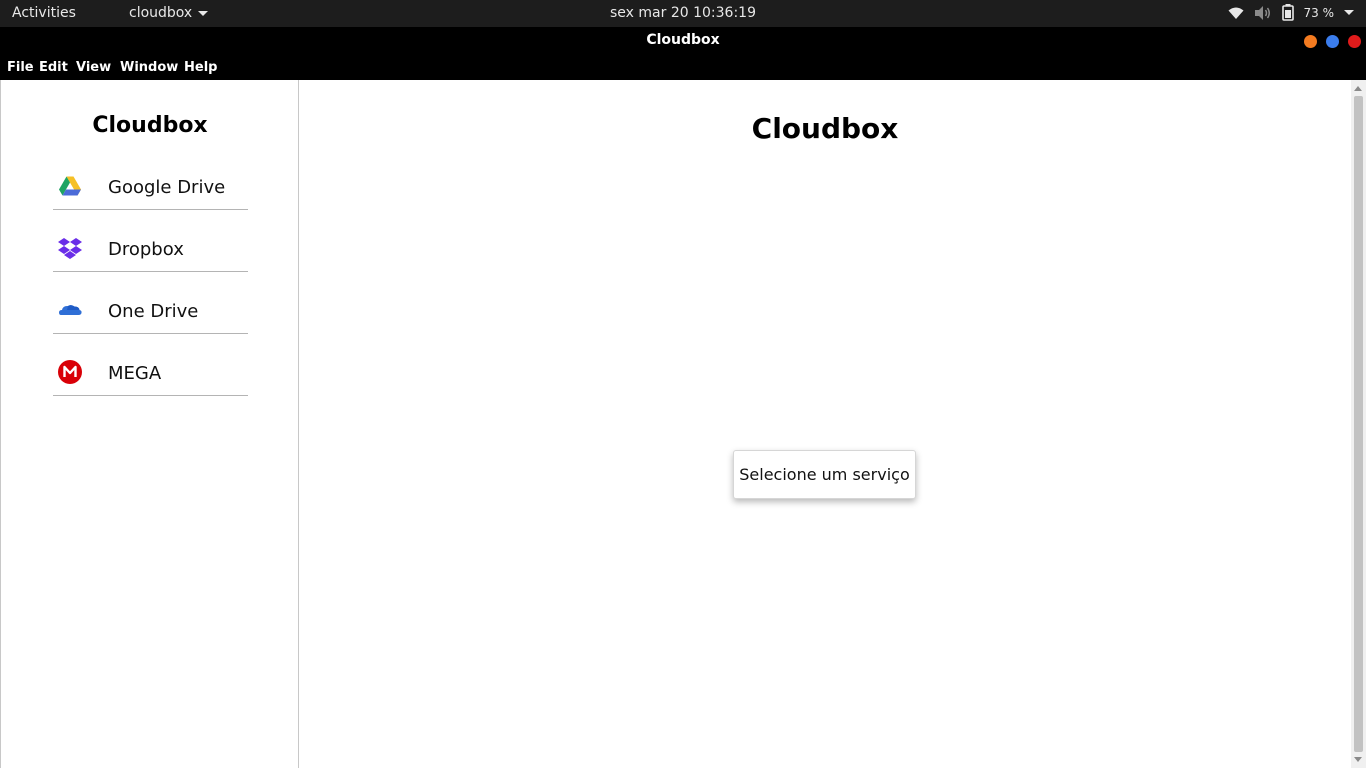 This screenshot has width=1366, height=768. I want to click on activities-button: Activities, so click(44, 13).